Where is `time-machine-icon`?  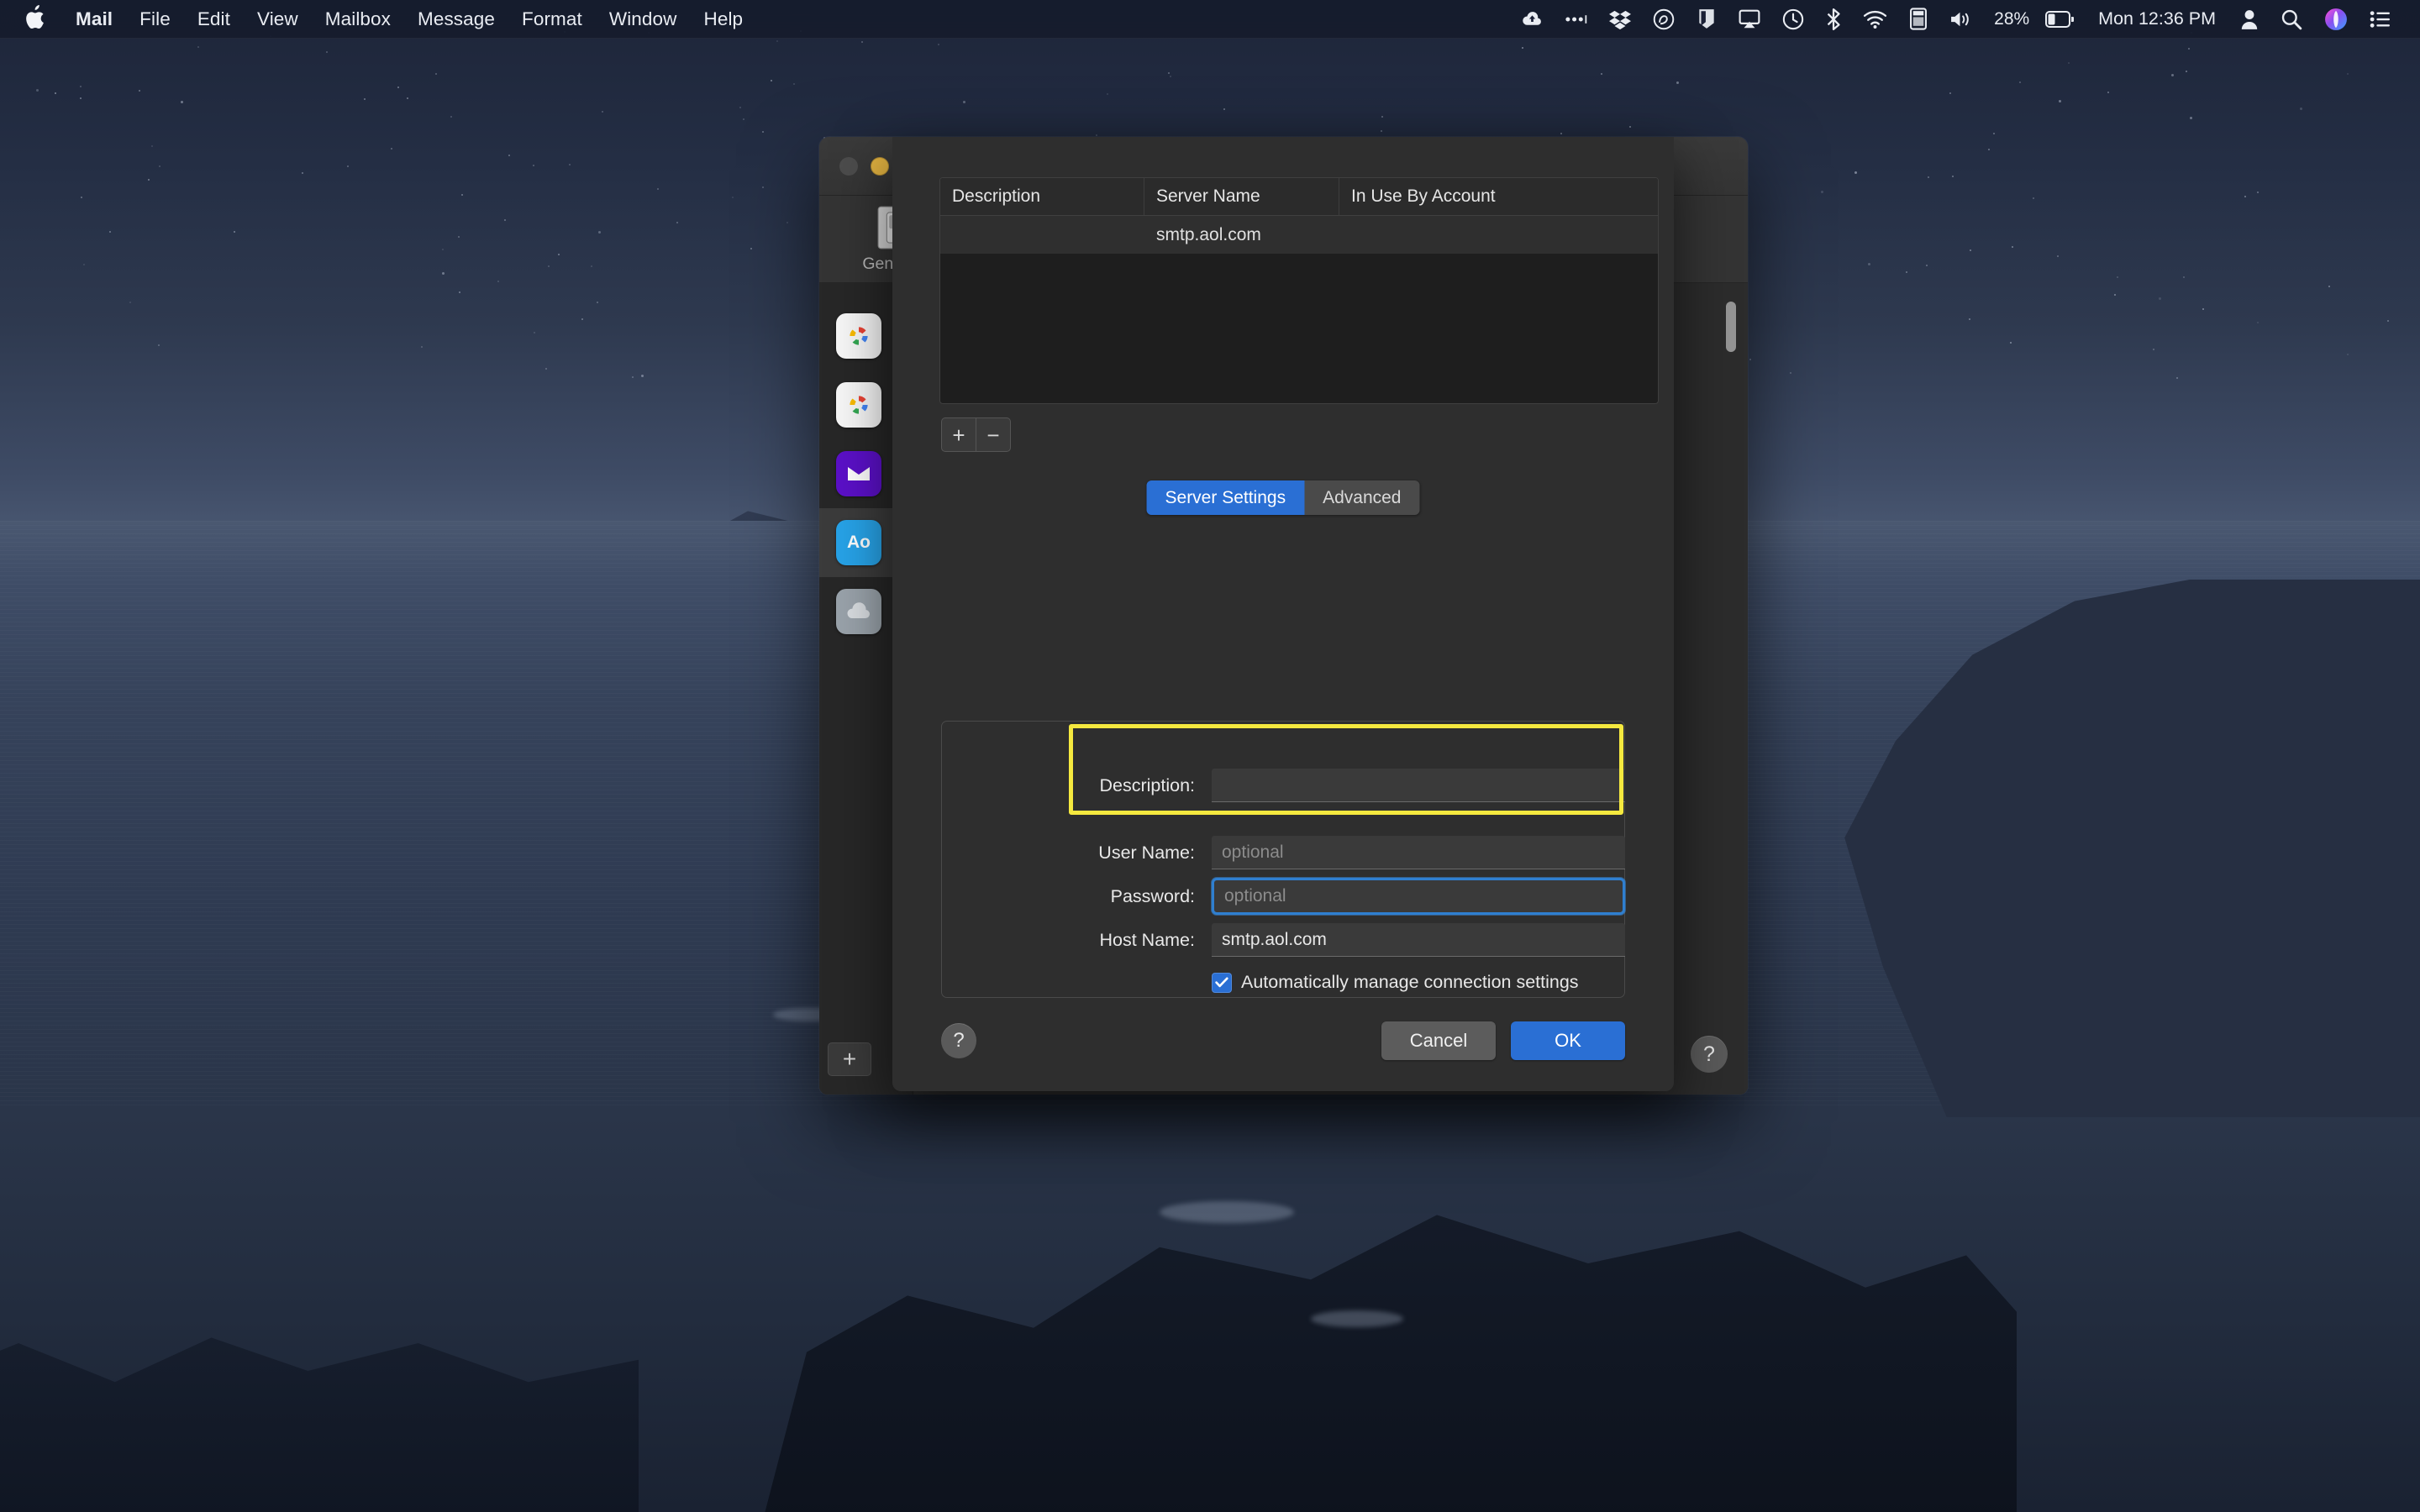
time-machine-icon is located at coordinates (1793, 19).